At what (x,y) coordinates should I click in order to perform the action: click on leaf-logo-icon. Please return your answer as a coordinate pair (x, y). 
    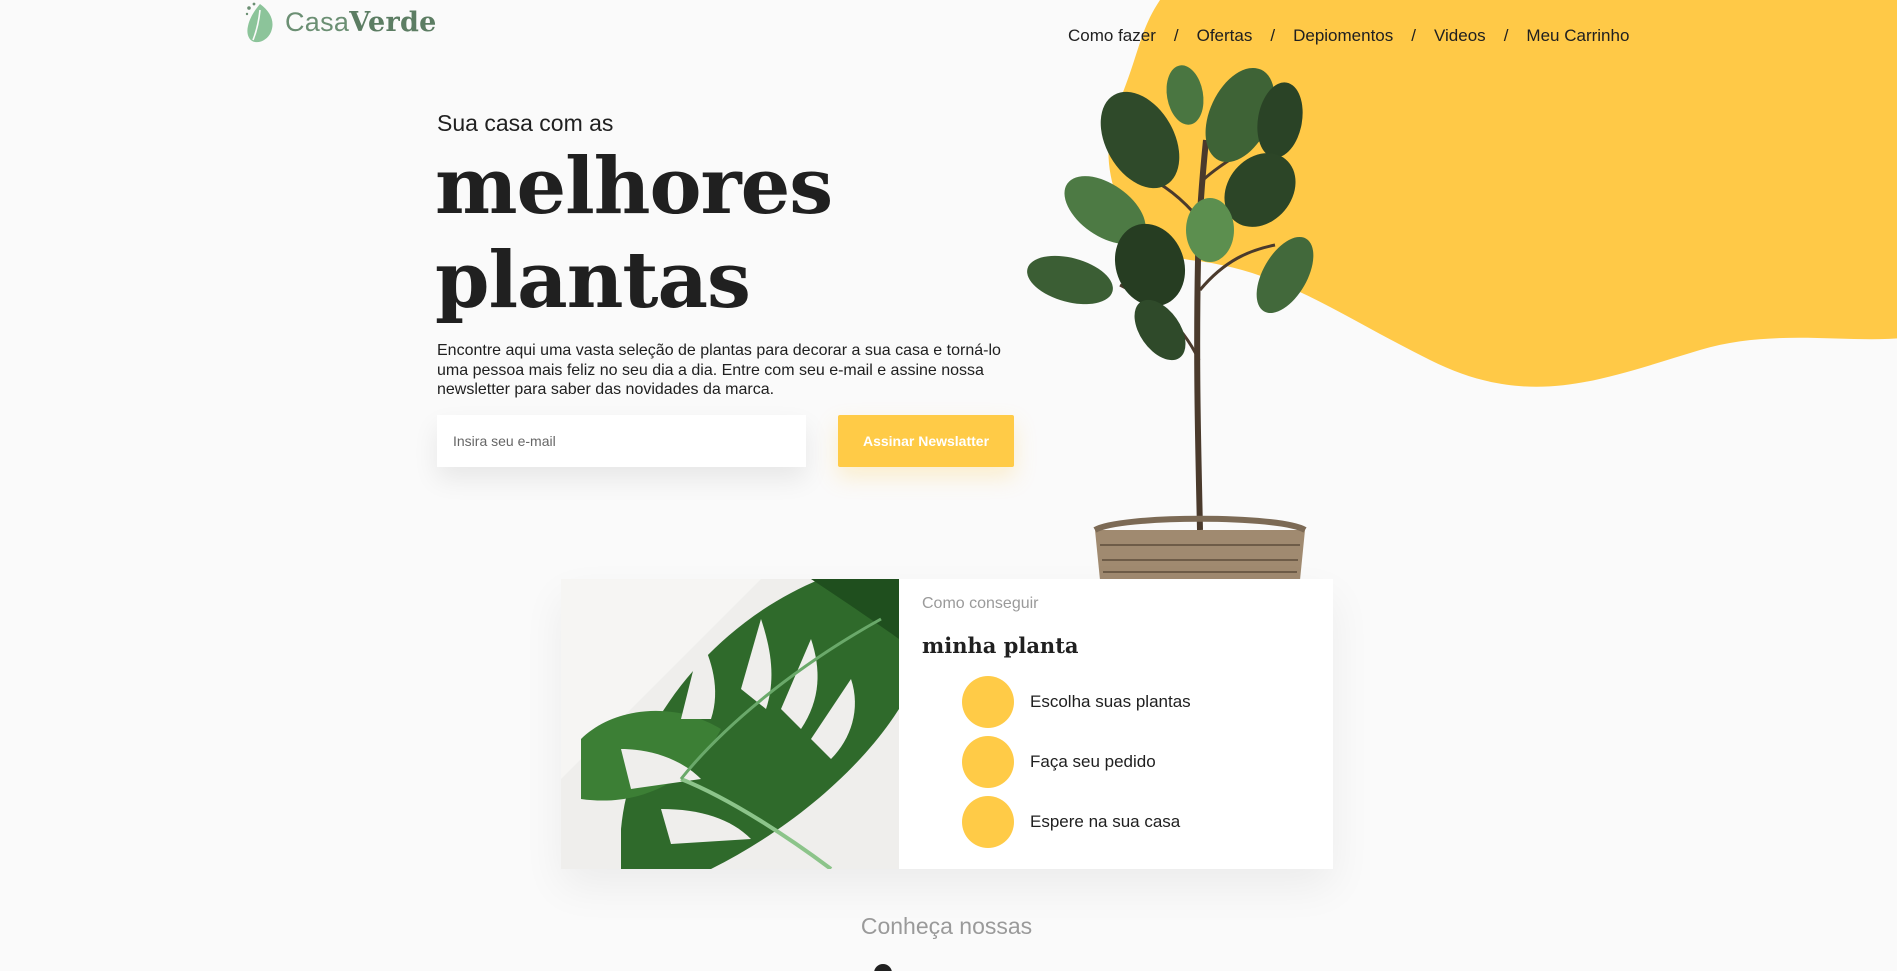
    Looking at the image, I should click on (259, 22).